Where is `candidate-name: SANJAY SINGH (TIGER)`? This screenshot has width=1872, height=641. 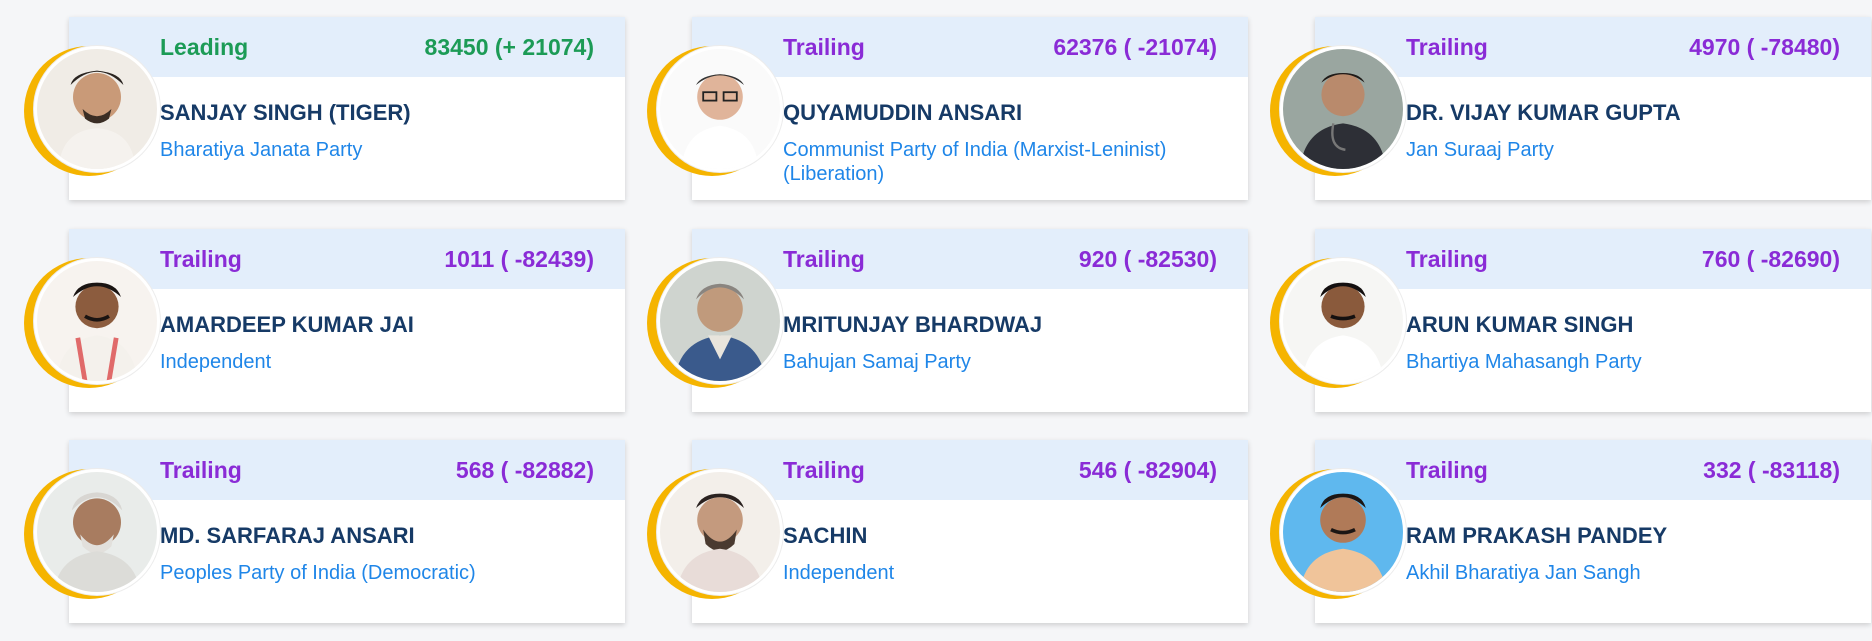 candidate-name: SANJAY SINGH (TIGER) is located at coordinates (285, 112).